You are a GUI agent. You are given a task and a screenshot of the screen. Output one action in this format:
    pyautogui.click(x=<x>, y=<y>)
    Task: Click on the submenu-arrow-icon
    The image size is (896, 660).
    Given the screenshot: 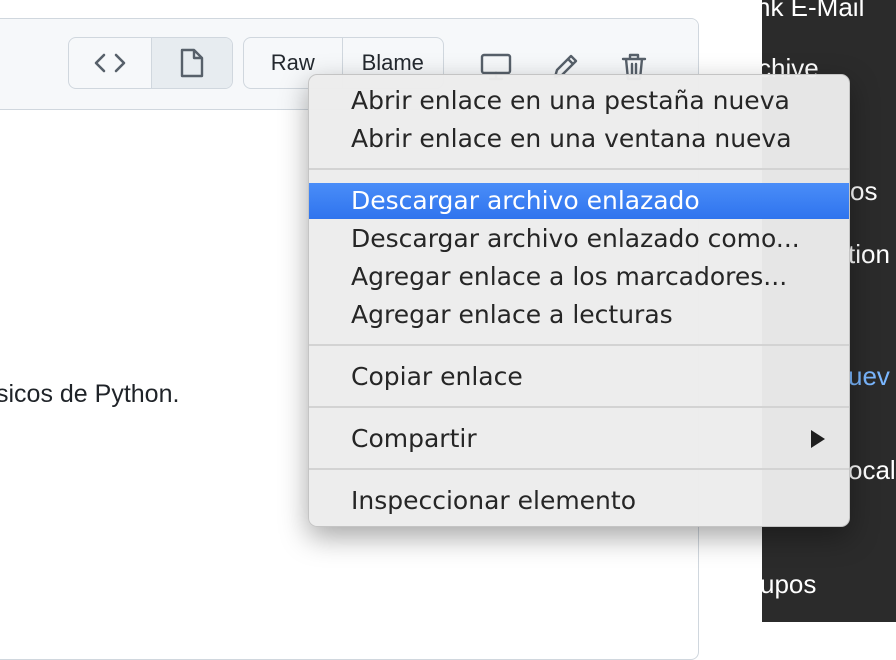 What is the action you would take?
    pyautogui.click(x=818, y=439)
    